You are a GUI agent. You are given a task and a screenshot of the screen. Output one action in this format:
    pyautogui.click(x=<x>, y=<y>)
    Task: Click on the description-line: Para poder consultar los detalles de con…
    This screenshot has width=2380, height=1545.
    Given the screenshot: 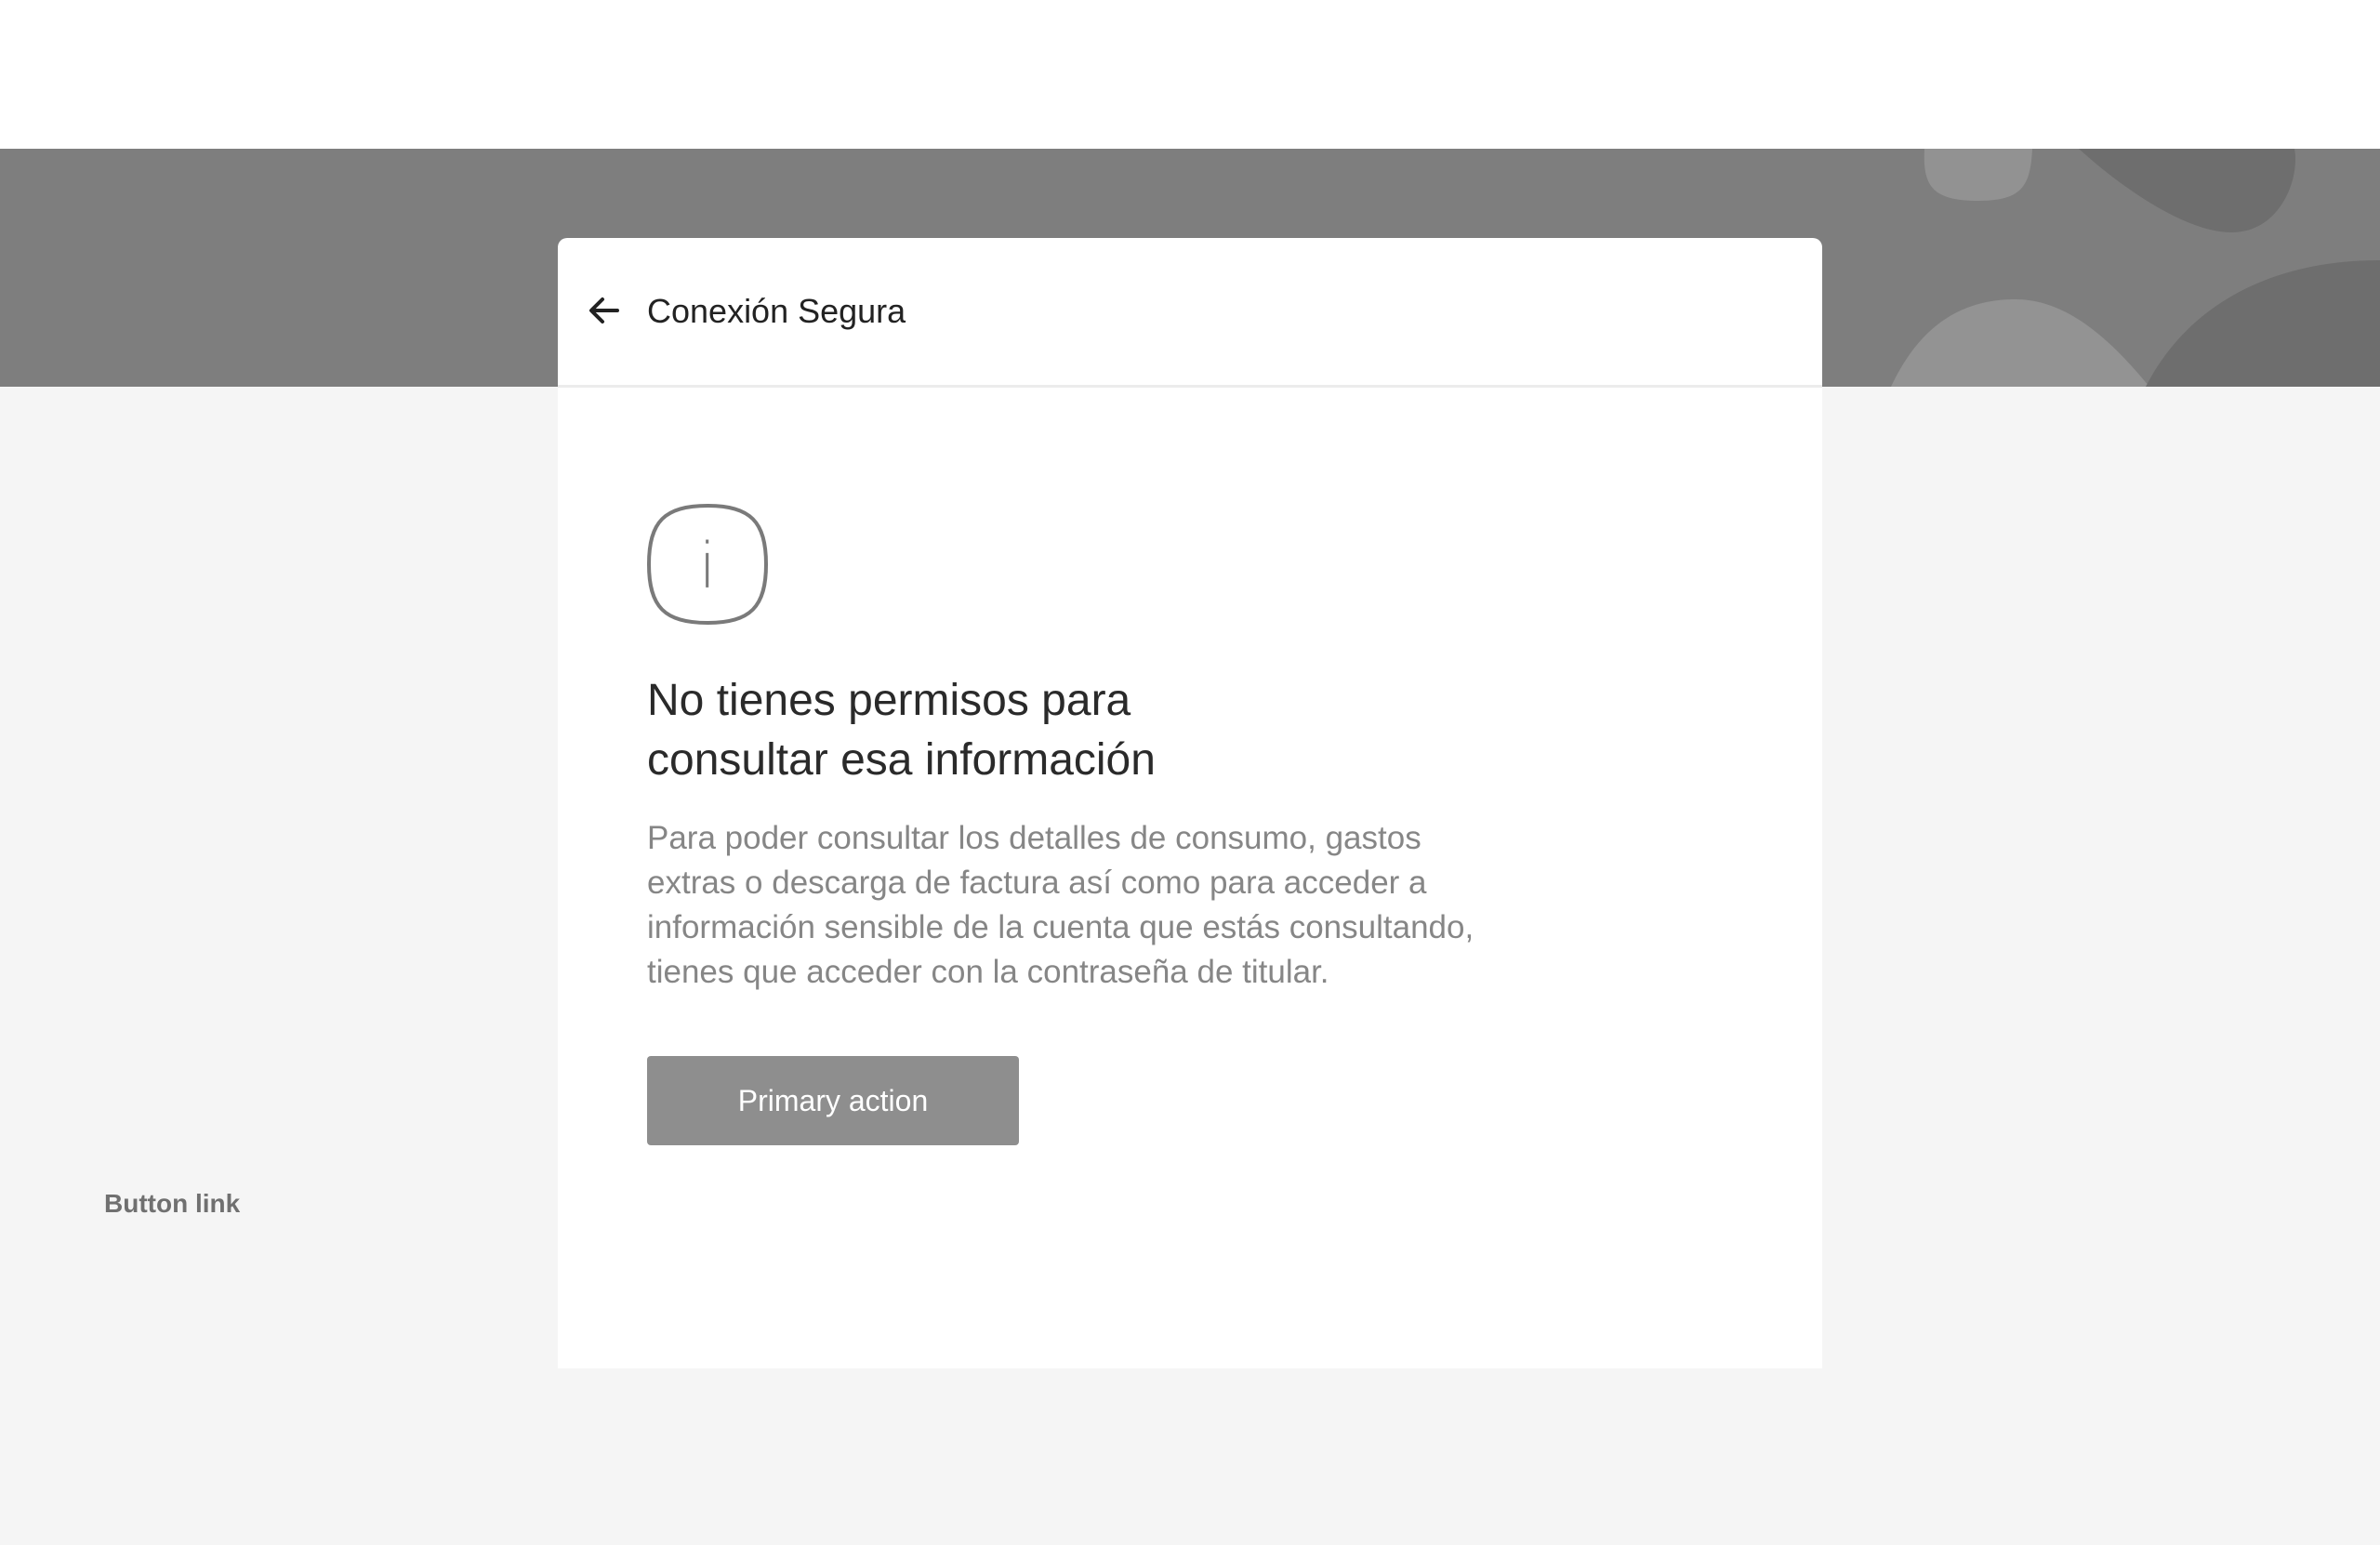 What is the action you would take?
    pyautogui.click(x=1034, y=838)
    